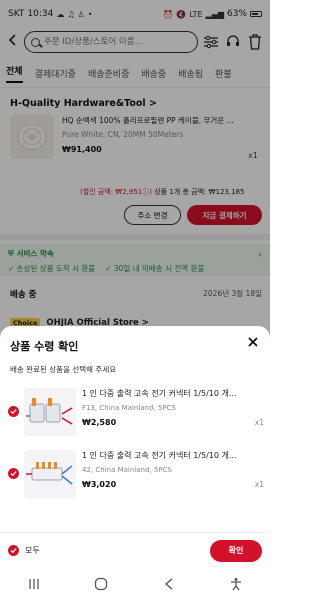 The width and height of the screenshot is (320, 600). What do you see at coordinates (99, 422) in the screenshot?
I see `product-price: ₩2,580` at bounding box center [99, 422].